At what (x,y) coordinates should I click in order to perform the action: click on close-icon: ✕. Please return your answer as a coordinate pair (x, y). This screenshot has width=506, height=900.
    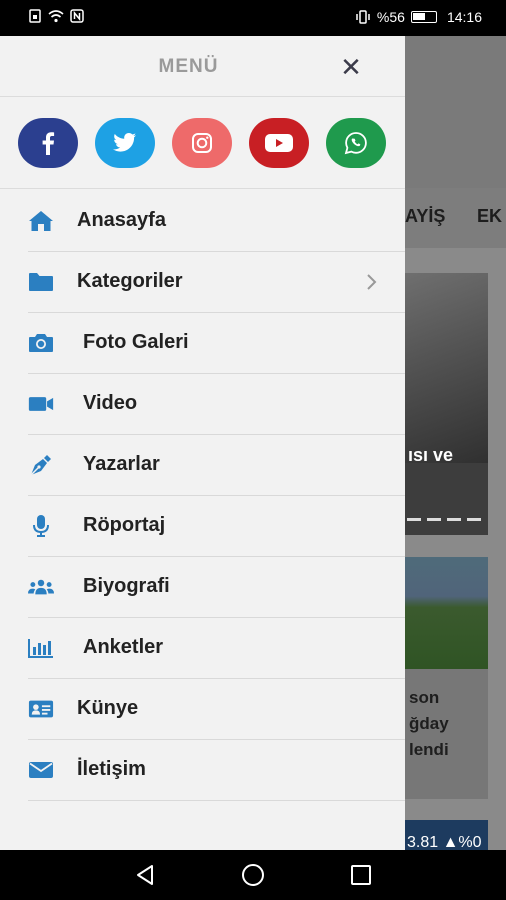
    Looking at the image, I should click on (351, 67).